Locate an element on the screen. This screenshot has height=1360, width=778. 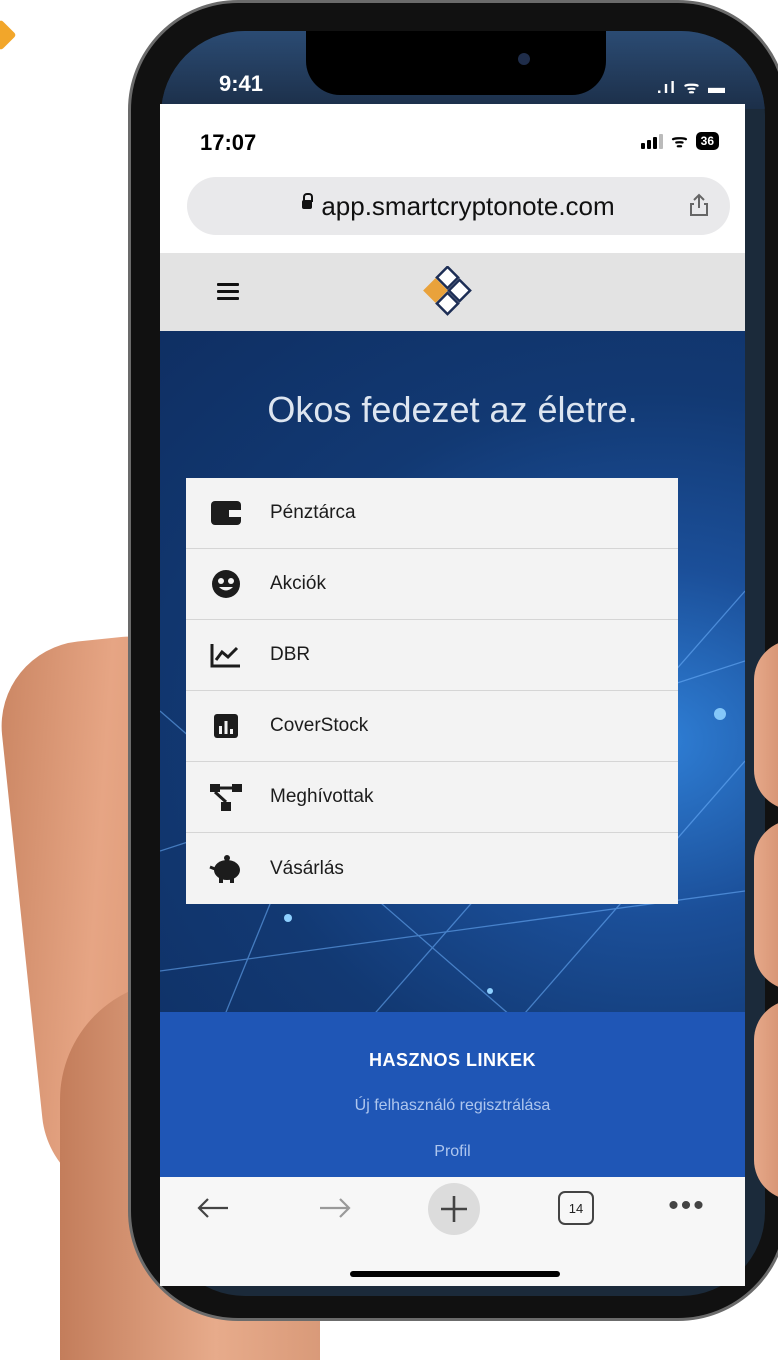
status-icons: ᯤ 36 is located at coordinates (680, 141).